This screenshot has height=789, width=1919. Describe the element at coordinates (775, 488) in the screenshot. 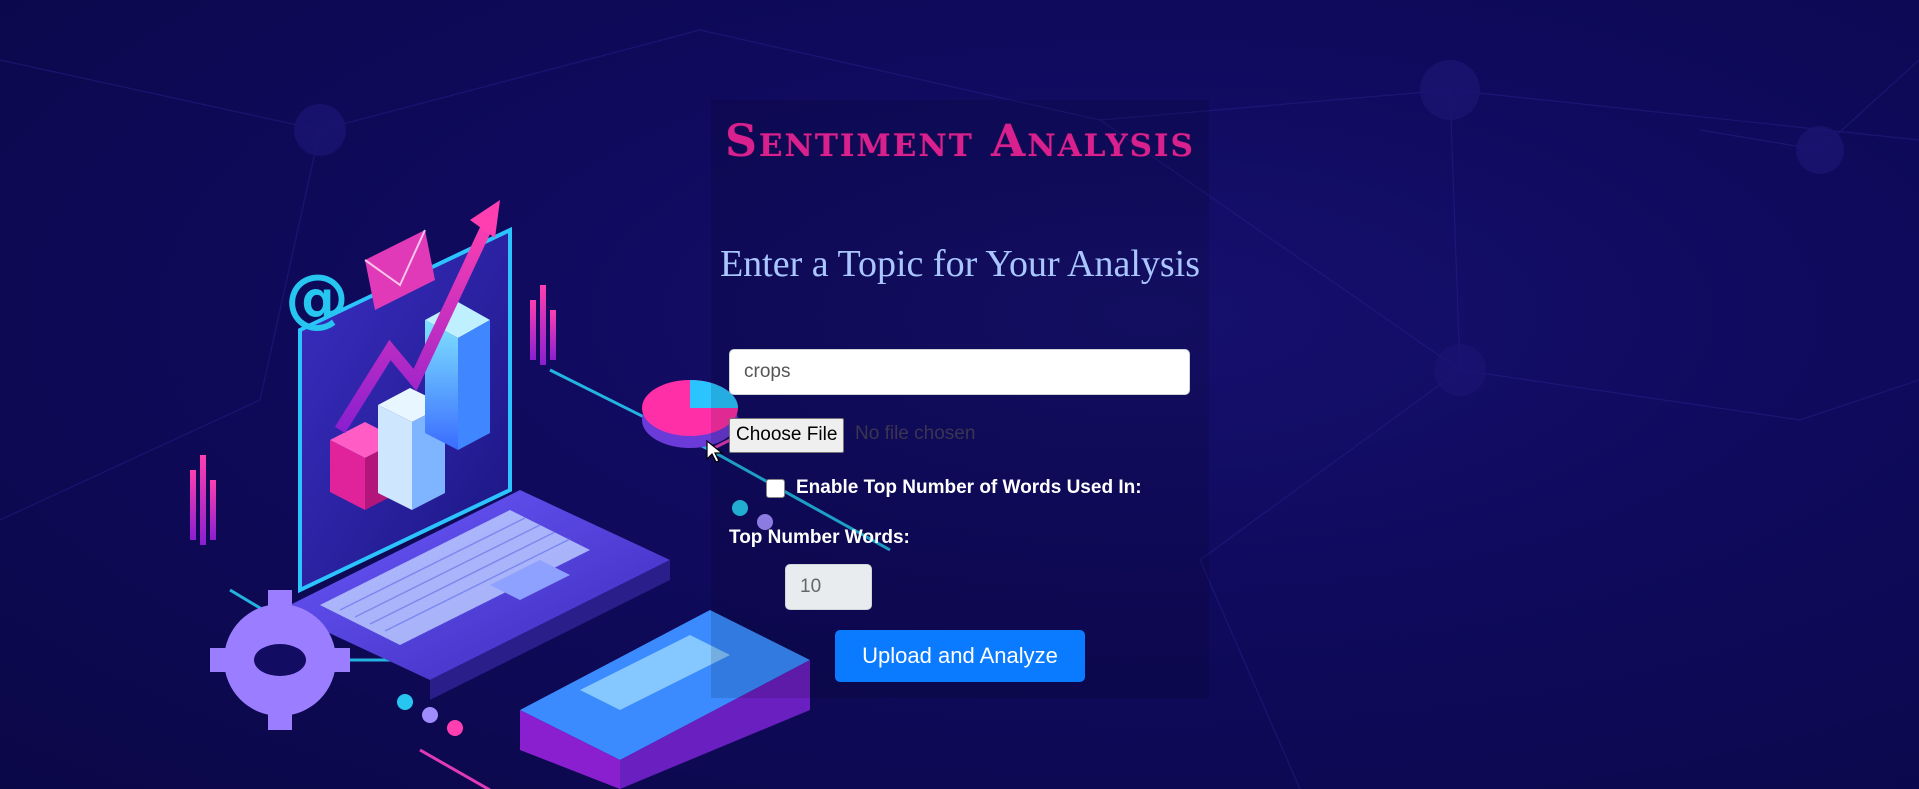

I see `enable-top-words-checkbox` at that location.